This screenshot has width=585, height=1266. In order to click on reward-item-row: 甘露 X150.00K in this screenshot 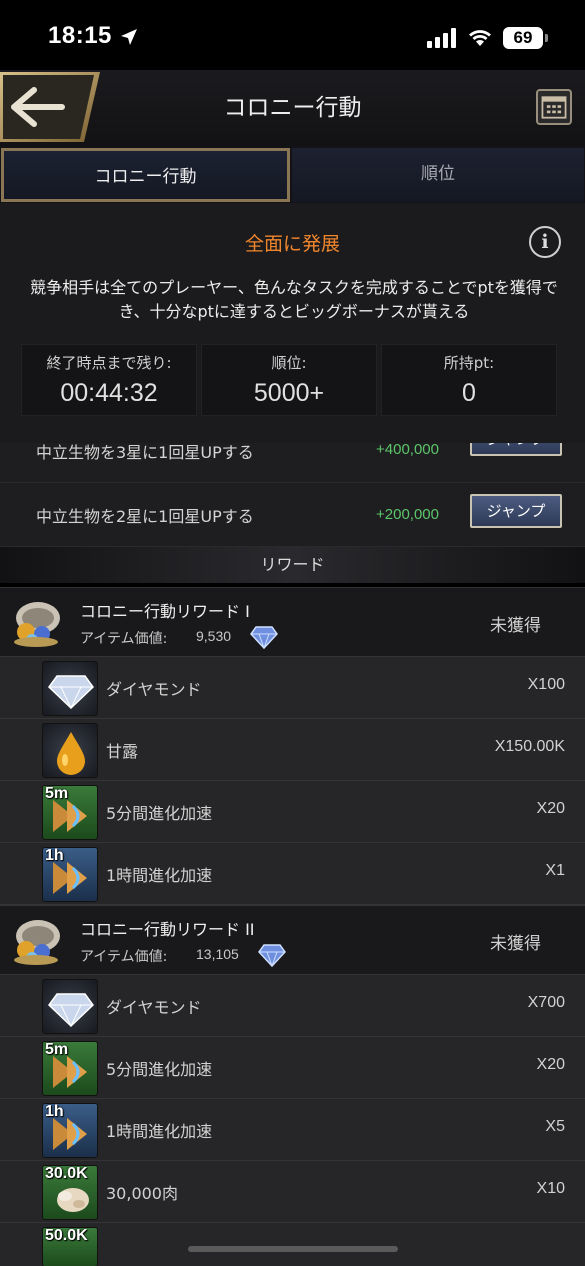, I will do `click(292, 750)`.